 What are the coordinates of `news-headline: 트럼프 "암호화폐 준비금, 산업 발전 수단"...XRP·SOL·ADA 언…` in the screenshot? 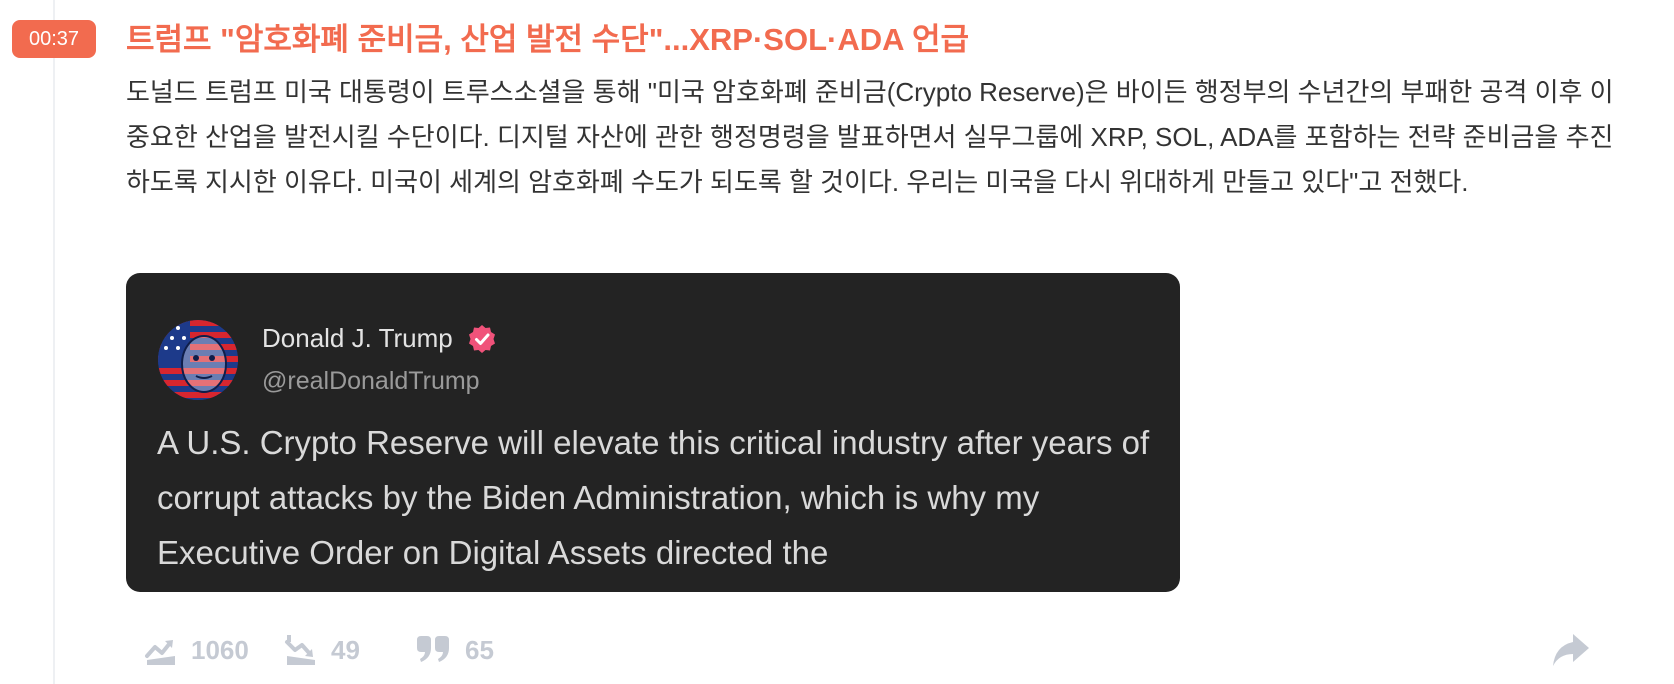 It's located at (876, 40).